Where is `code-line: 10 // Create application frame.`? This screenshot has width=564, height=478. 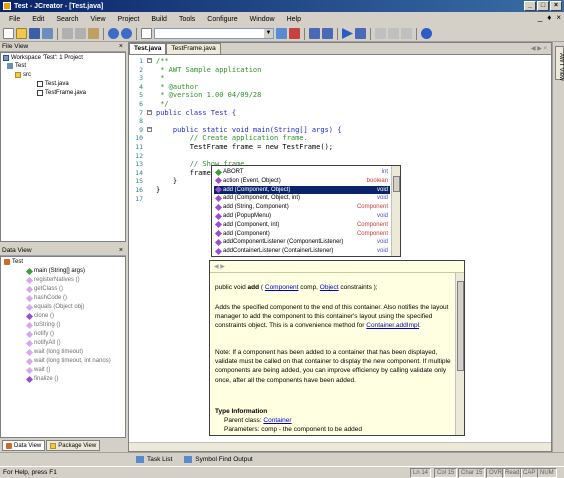 code-line: 10 // Create application frame. is located at coordinates (340, 138).